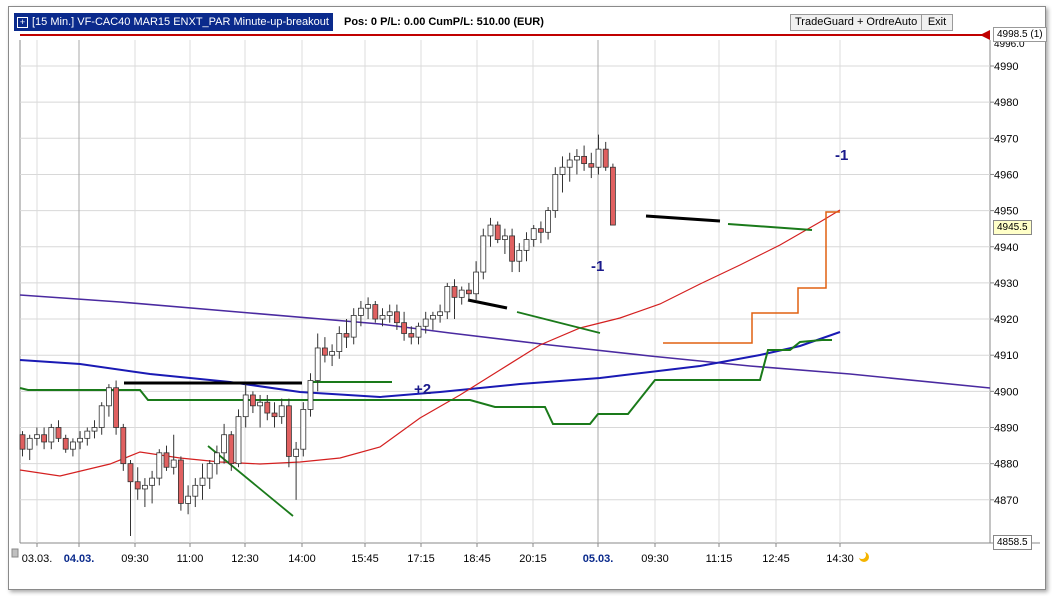 This screenshot has width=1052, height=596. I want to click on order-line-label: 4998.5 (1), so click(1020, 34).